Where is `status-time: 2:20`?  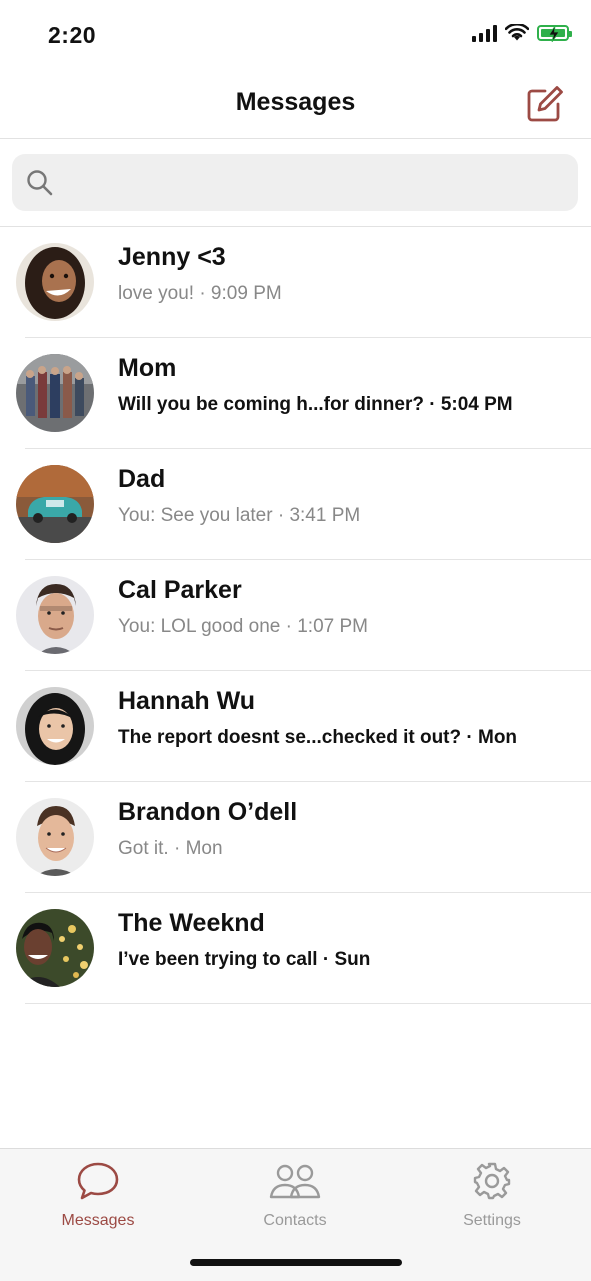
status-time: 2:20 is located at coordinates (72, 35).